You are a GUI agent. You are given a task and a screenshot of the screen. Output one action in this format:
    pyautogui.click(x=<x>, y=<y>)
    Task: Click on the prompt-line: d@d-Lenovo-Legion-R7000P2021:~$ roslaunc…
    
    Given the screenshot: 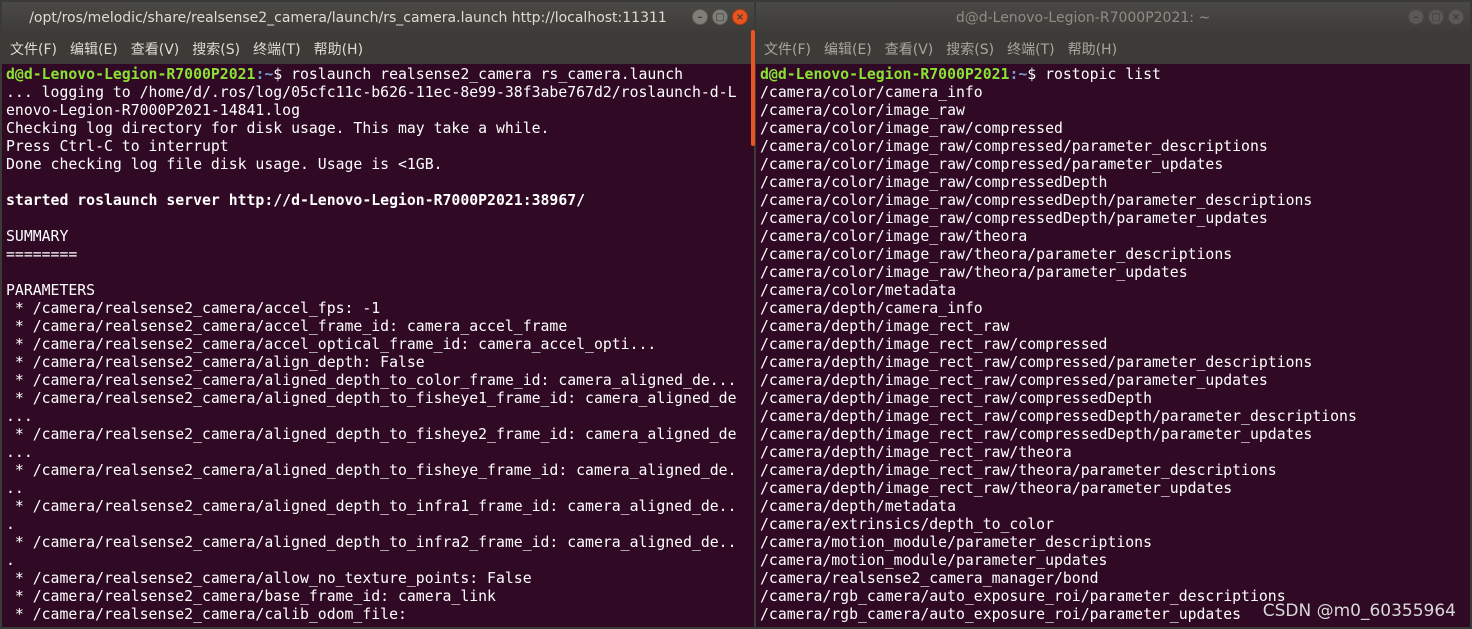 What is the action you would take?
    pyautogui.click(x=380, y=75)
    